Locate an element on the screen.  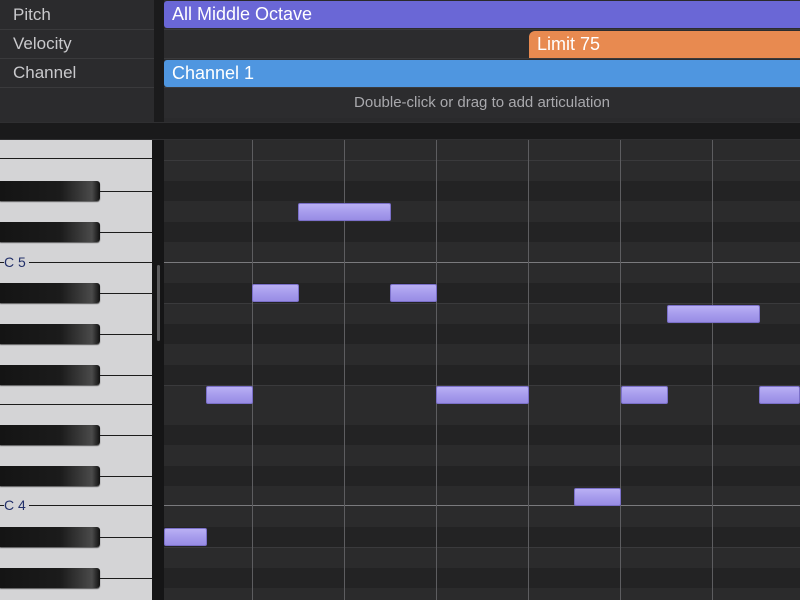
add-articulation-hint: Double-click or drag to add articulation is located at coordinates (482, 102).